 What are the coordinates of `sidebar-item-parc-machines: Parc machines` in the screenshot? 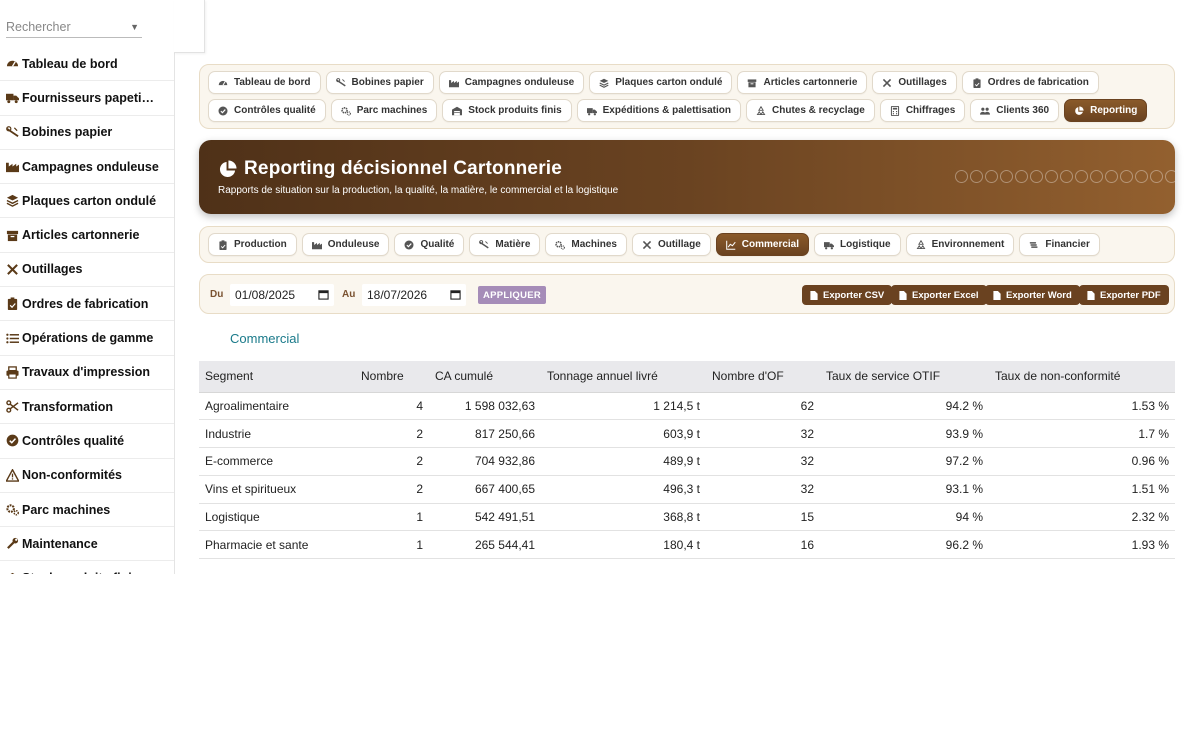 It's located at (87, 510).